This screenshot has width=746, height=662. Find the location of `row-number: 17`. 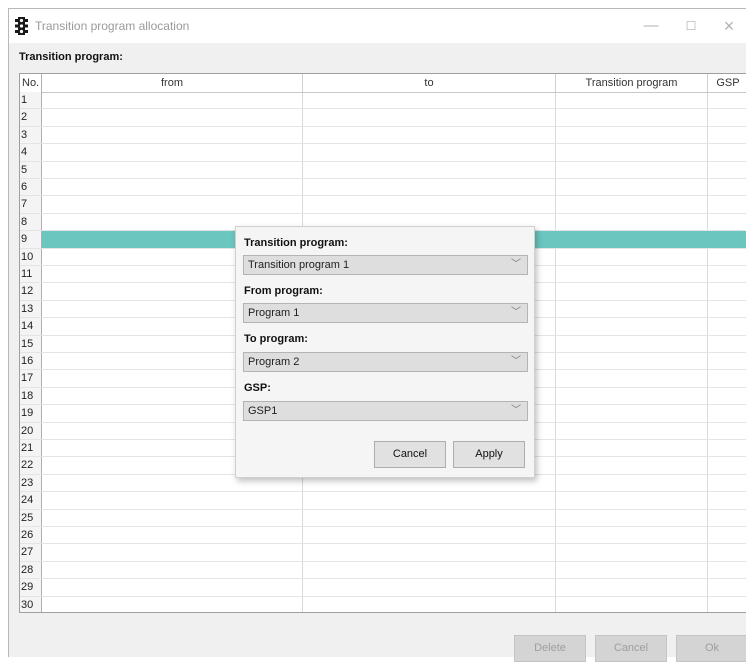

row-number: 17 is located at coordinates (31, 378).